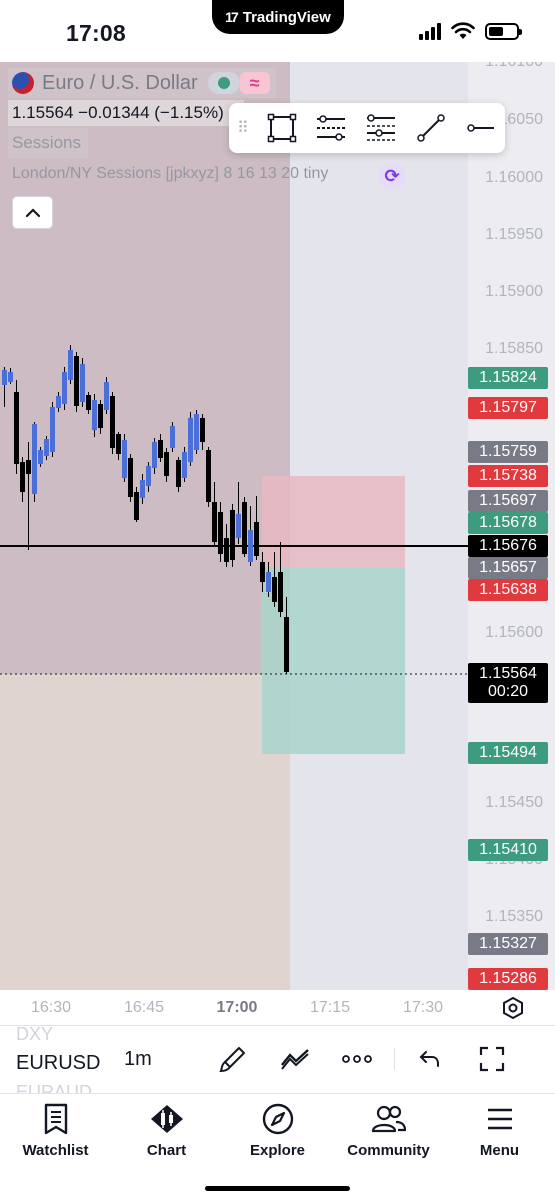 The width and height of the screenshot is (555, 1200). Describe the element at coordinates (277, 1150) in the screenshot. I see `nav-label: Explore` at that location.